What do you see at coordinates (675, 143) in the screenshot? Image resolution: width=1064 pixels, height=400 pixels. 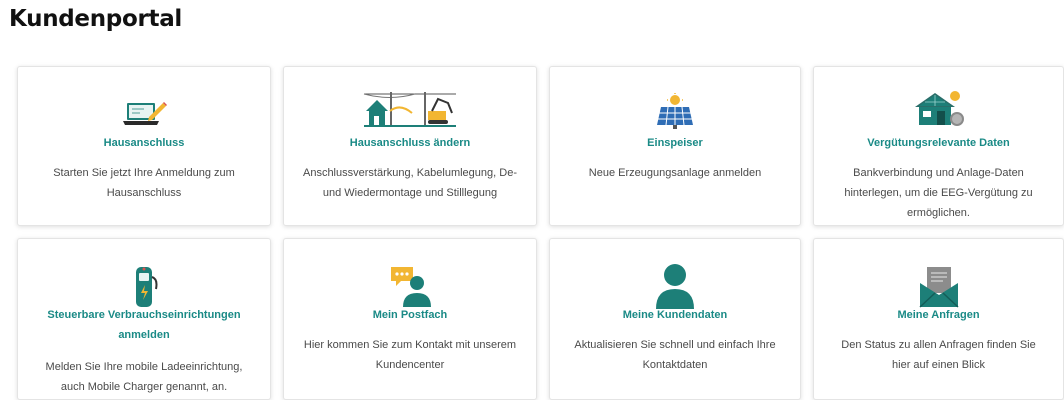 I see `card-title: Einspeiser` at bounding box center [675, 143].